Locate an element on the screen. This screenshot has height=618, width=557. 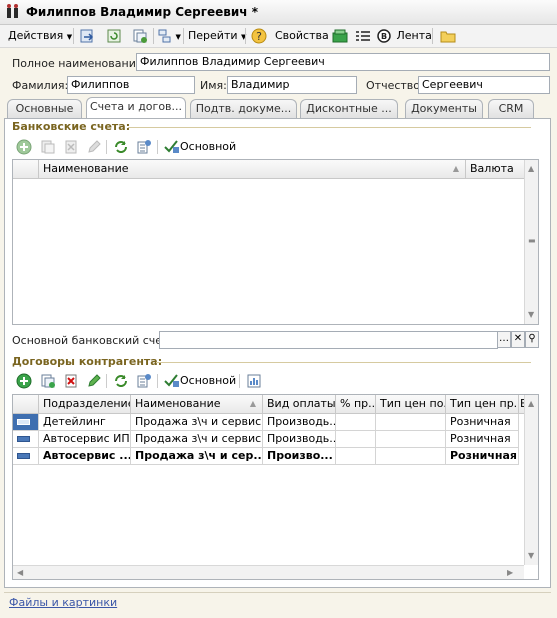
cash-register-icon is located at coordinates (340, 36).